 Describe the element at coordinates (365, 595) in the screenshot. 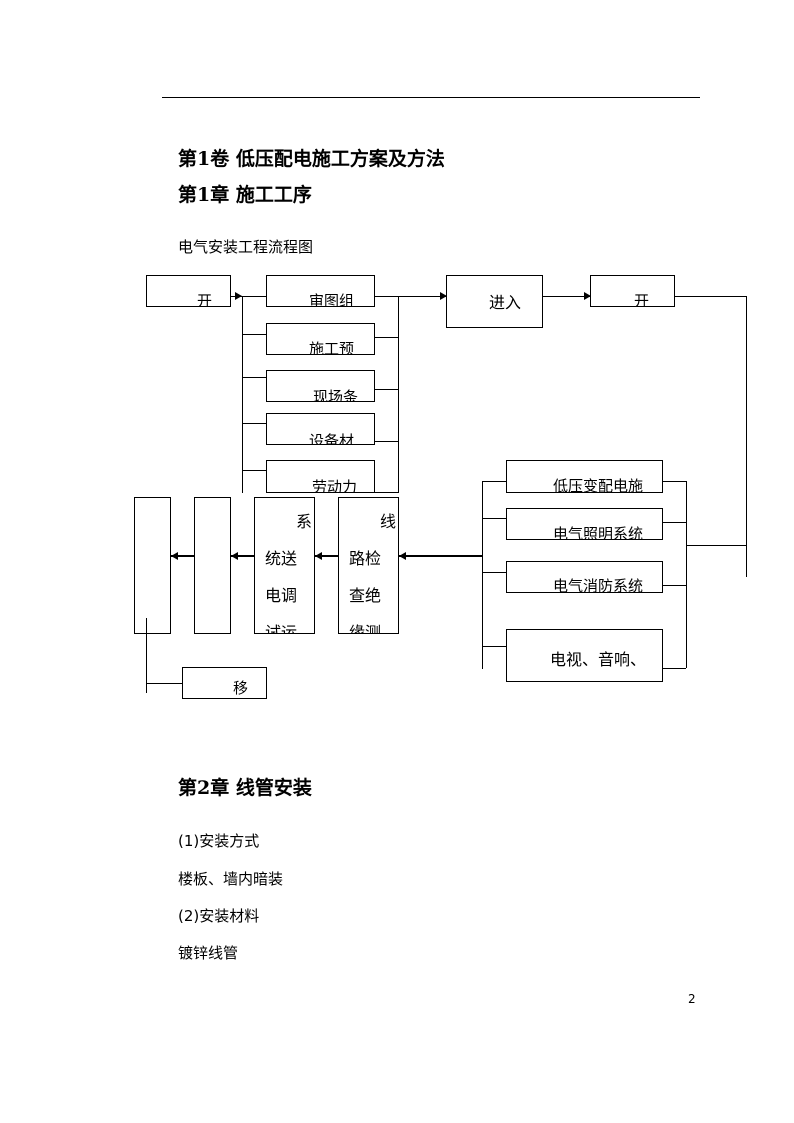

I see `flow-box-label: 查绝` at that location.